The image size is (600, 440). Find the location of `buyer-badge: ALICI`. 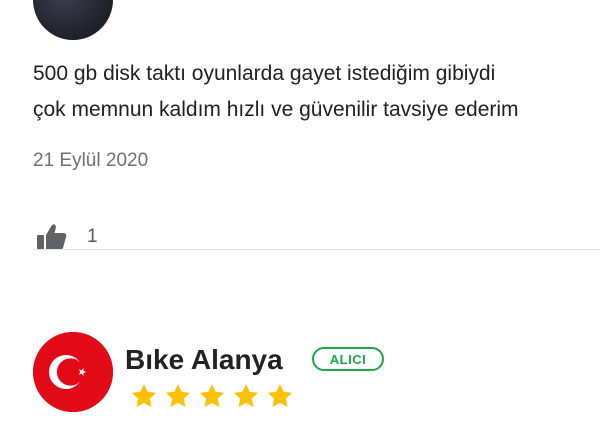

buyer-badge: ALICI is located at coordinates (348, 359).